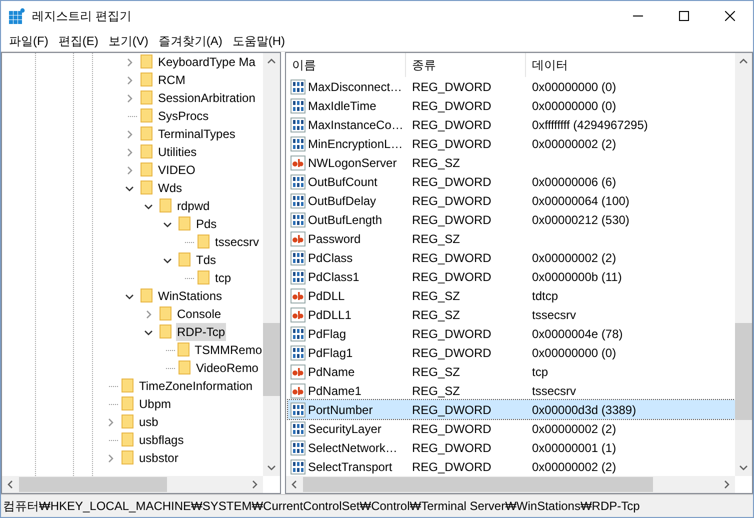  Describe the element at coordinates (155, 404) in the screenshot. I see `tree-item: Ubpm` at that location.